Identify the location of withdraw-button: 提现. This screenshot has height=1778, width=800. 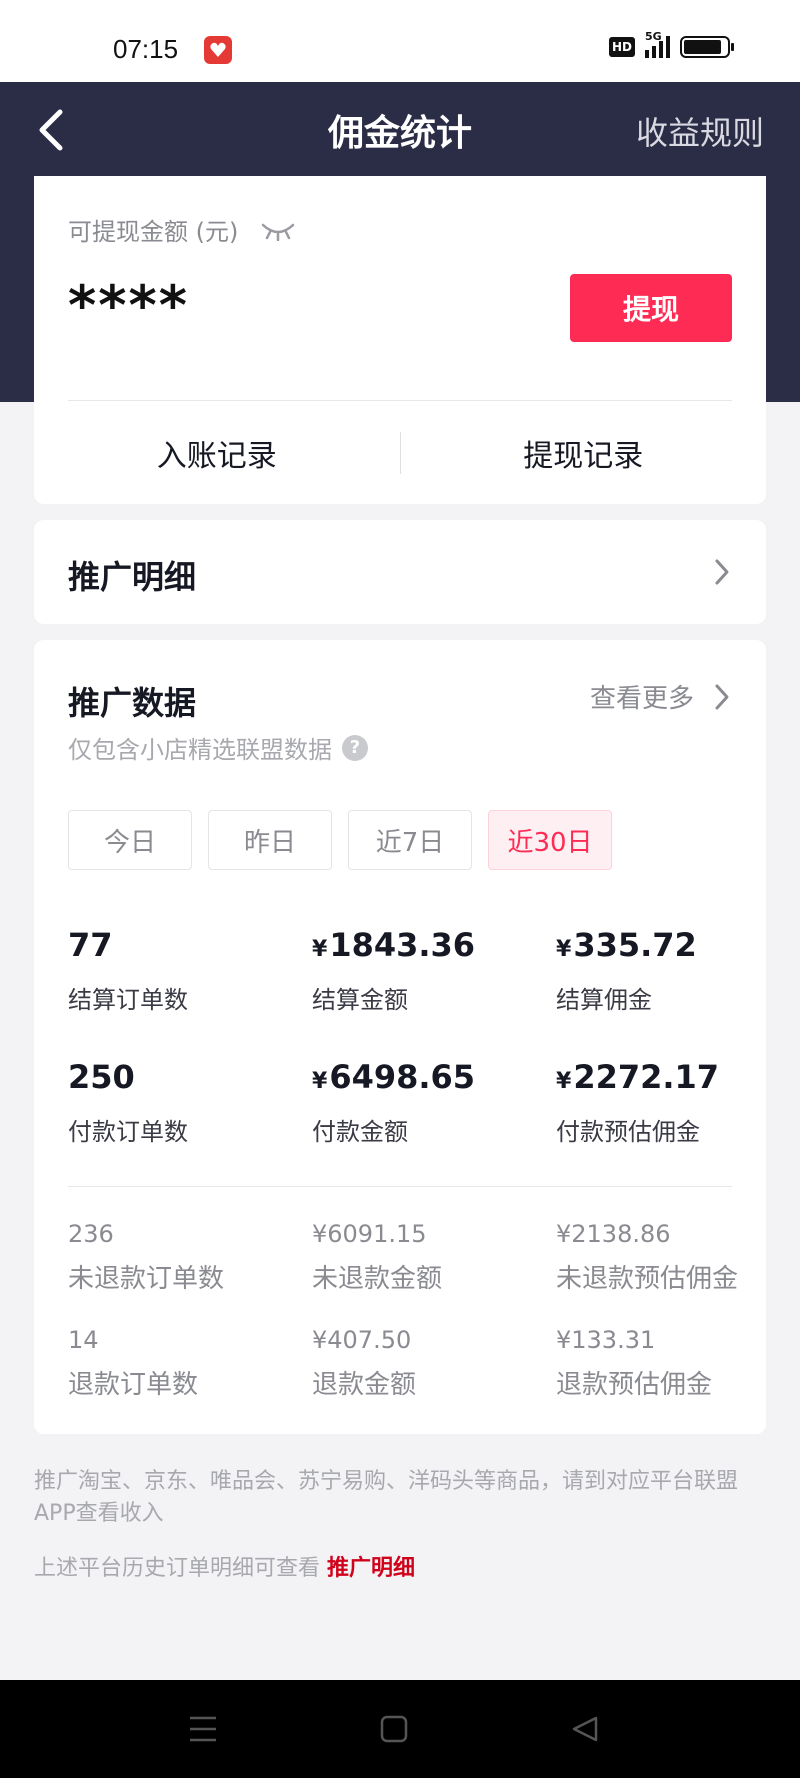
(651, 308).